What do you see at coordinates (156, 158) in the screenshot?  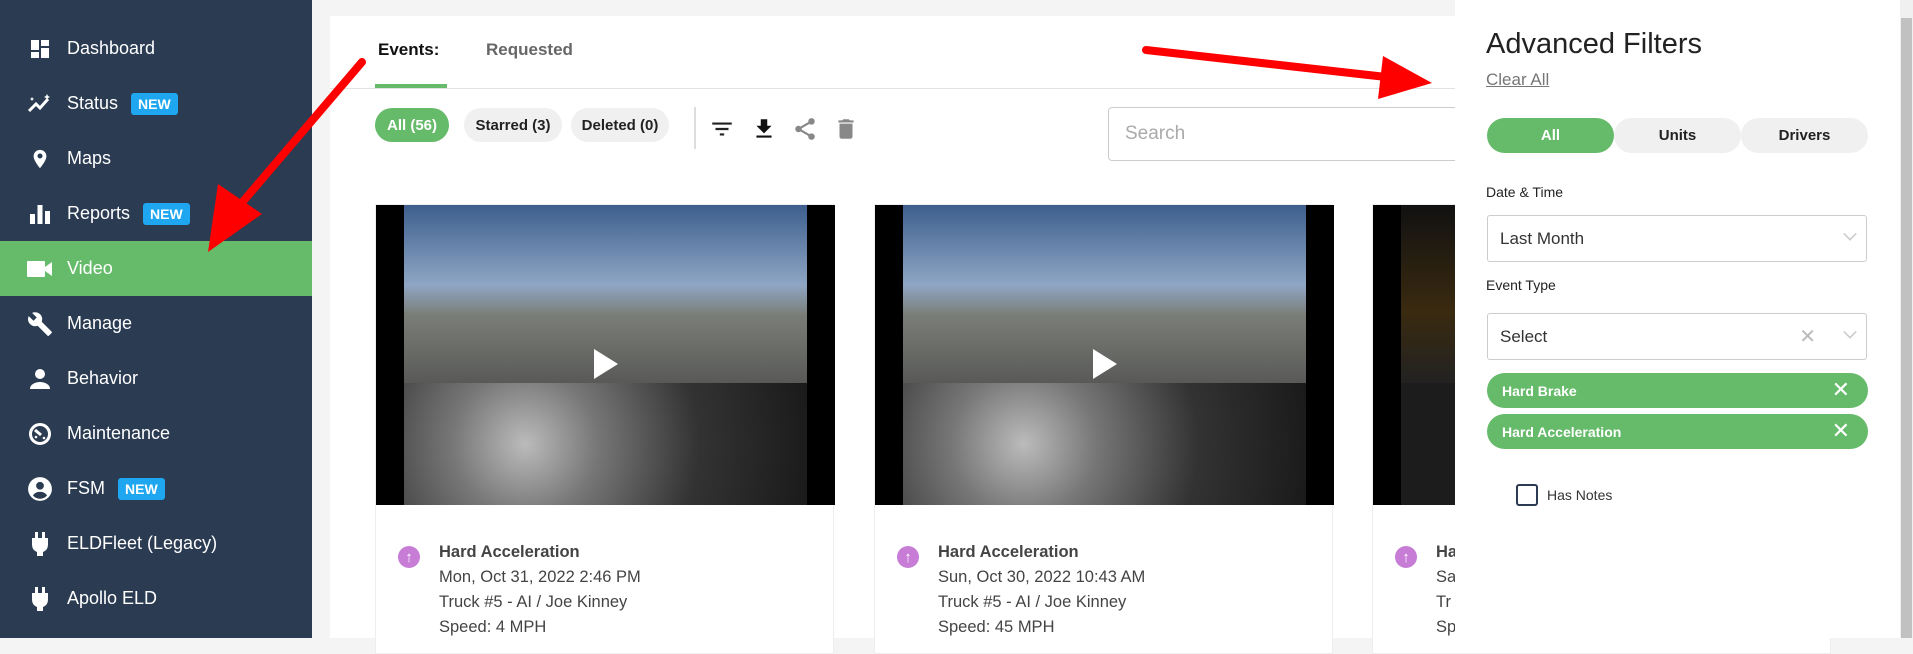 I see `sidebar-item-maps: Maps` at bounding box center [156, 158].